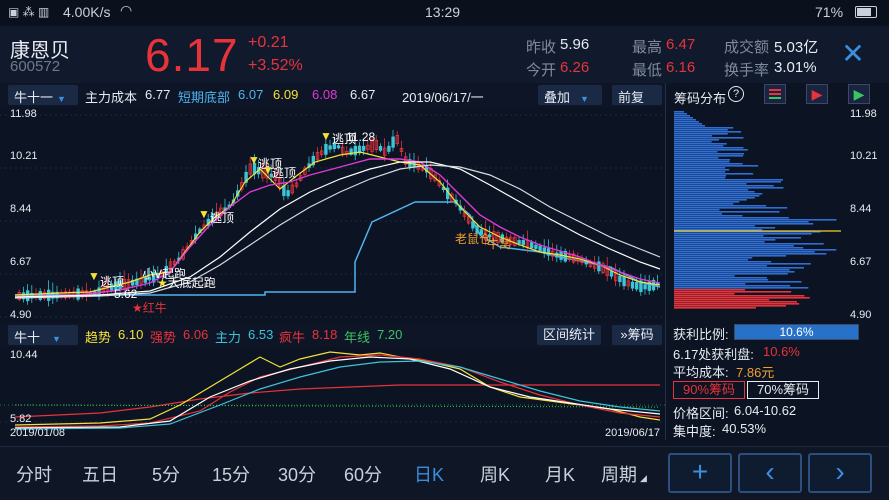  Describe the element at coordinates (863, 114) in the screenshot. I see `chip-axis-label: 11.98` at that location.